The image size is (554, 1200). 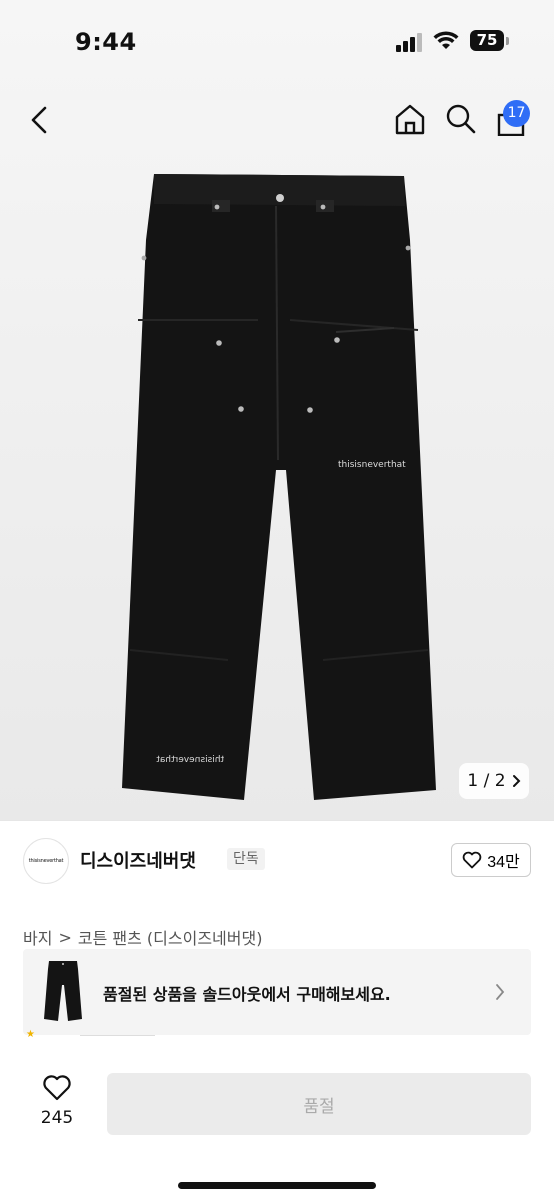 What do you see at coordinates (138, 860) in the screenshot?
I see `brand-name: 디스이즈네버댓` at bounding box center [138, 860].